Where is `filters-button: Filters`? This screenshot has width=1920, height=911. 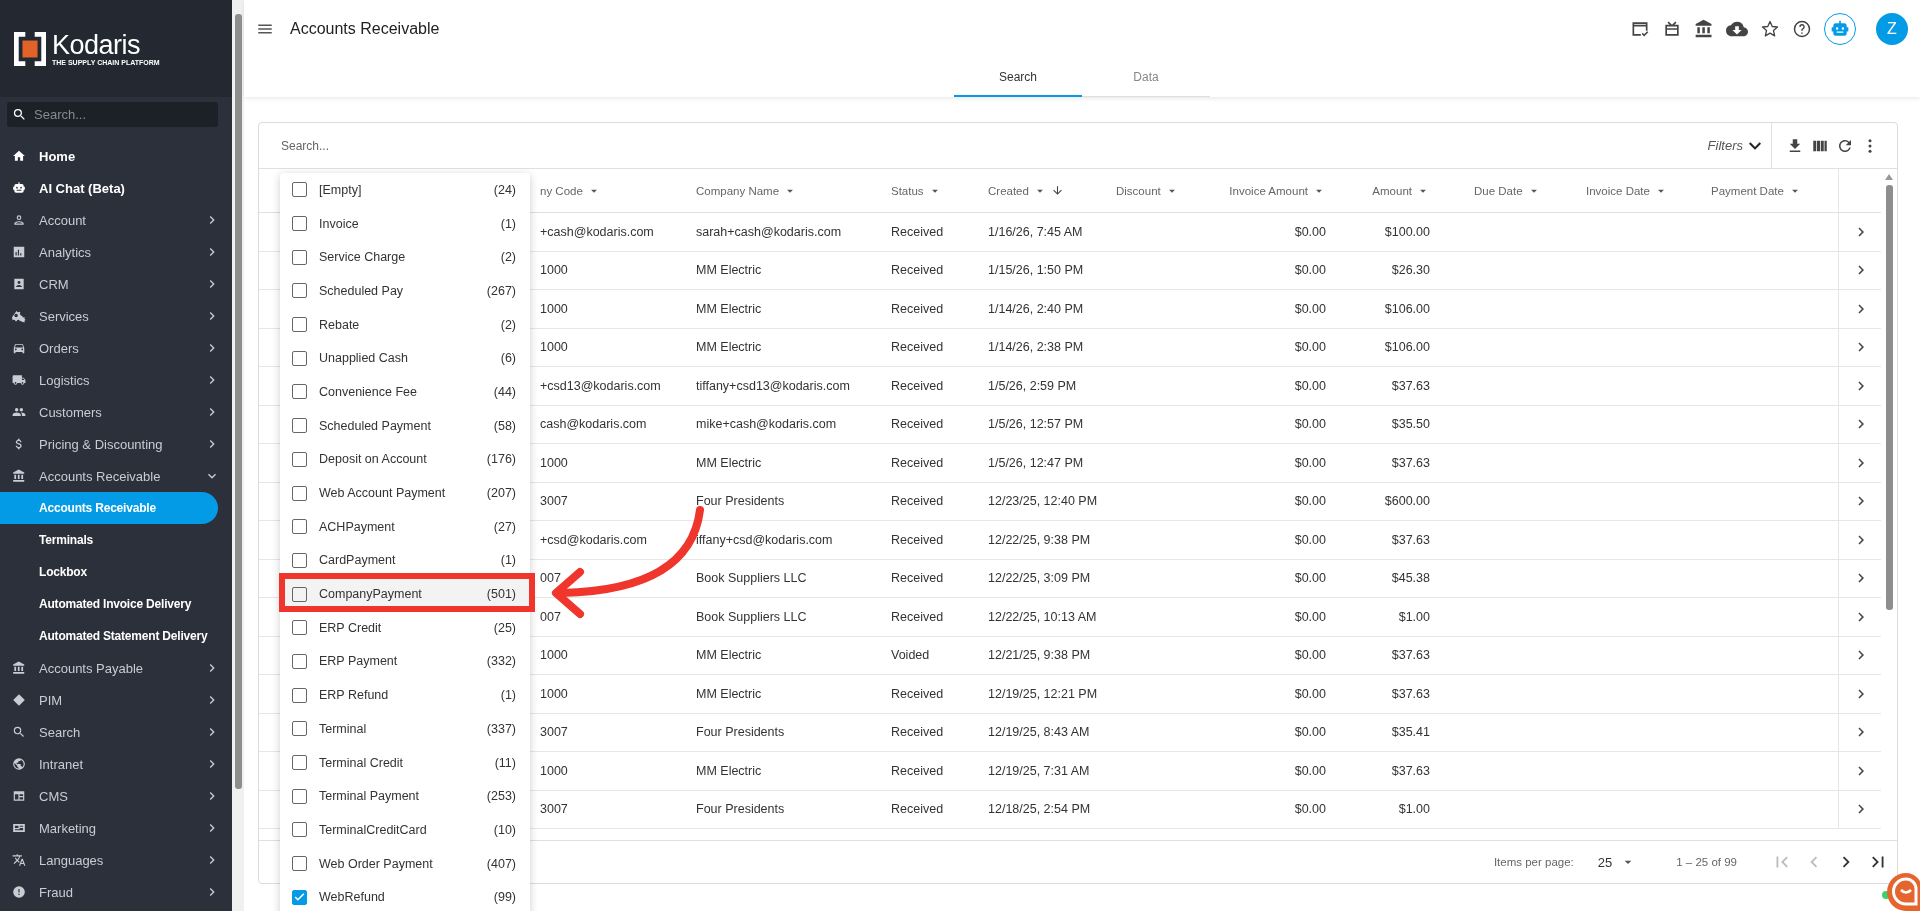 filters-button: Filters is located at coordinates (1736, 145).